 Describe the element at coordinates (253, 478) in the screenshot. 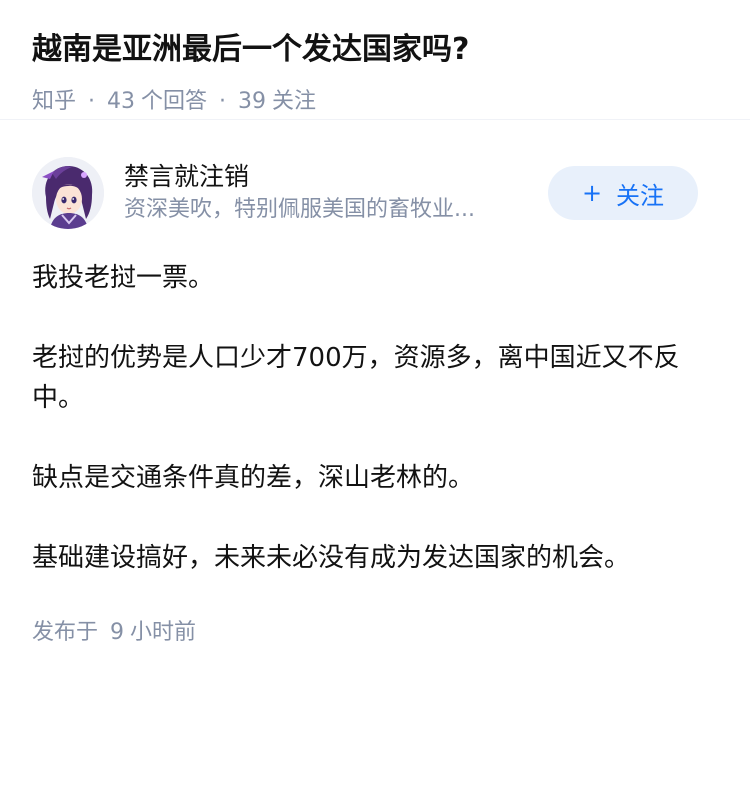

I see `answer-paragraph: 缺点是交通条件真的差，深山老林的。` at that location.